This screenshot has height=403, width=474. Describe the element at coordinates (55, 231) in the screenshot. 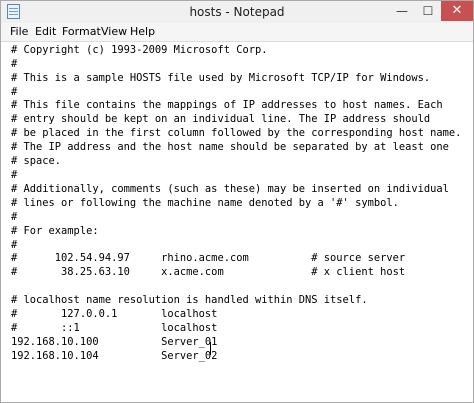

I see `text-line: # For example:` at that location.